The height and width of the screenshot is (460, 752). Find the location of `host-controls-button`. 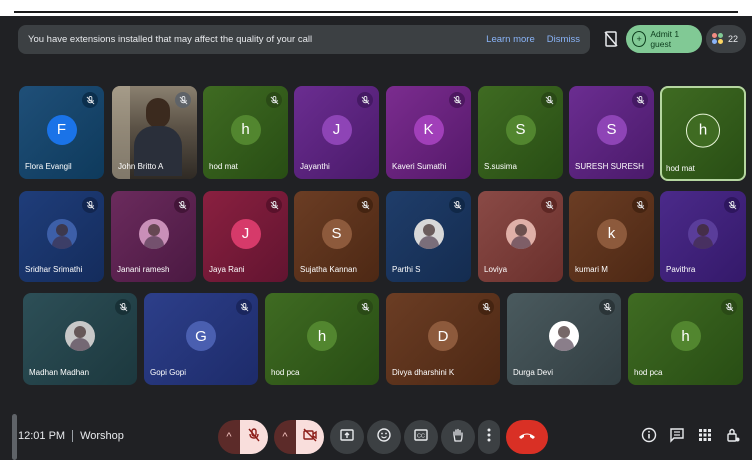

host-controls-button is located at coordinates (733, 437).